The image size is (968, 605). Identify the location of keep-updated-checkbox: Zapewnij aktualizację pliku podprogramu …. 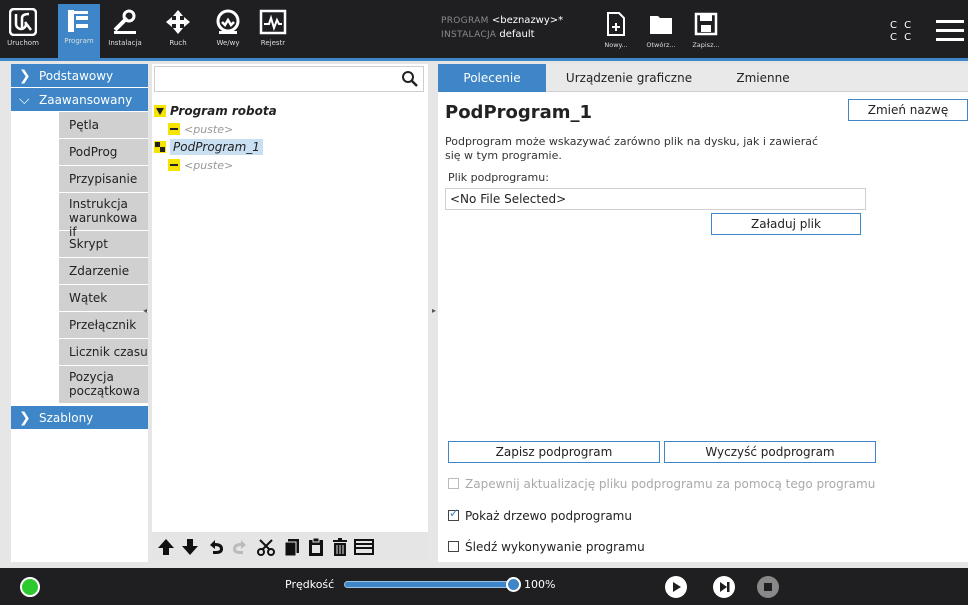
(661, 484).